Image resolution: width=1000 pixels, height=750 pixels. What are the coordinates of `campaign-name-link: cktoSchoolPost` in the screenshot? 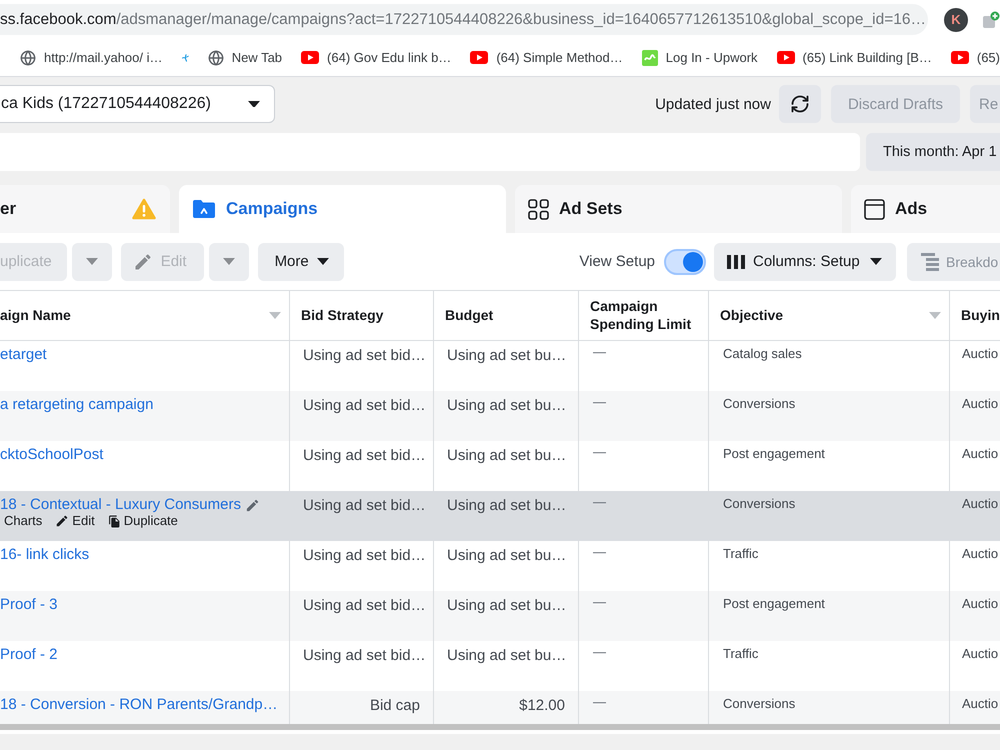 It's located at (52, 455).